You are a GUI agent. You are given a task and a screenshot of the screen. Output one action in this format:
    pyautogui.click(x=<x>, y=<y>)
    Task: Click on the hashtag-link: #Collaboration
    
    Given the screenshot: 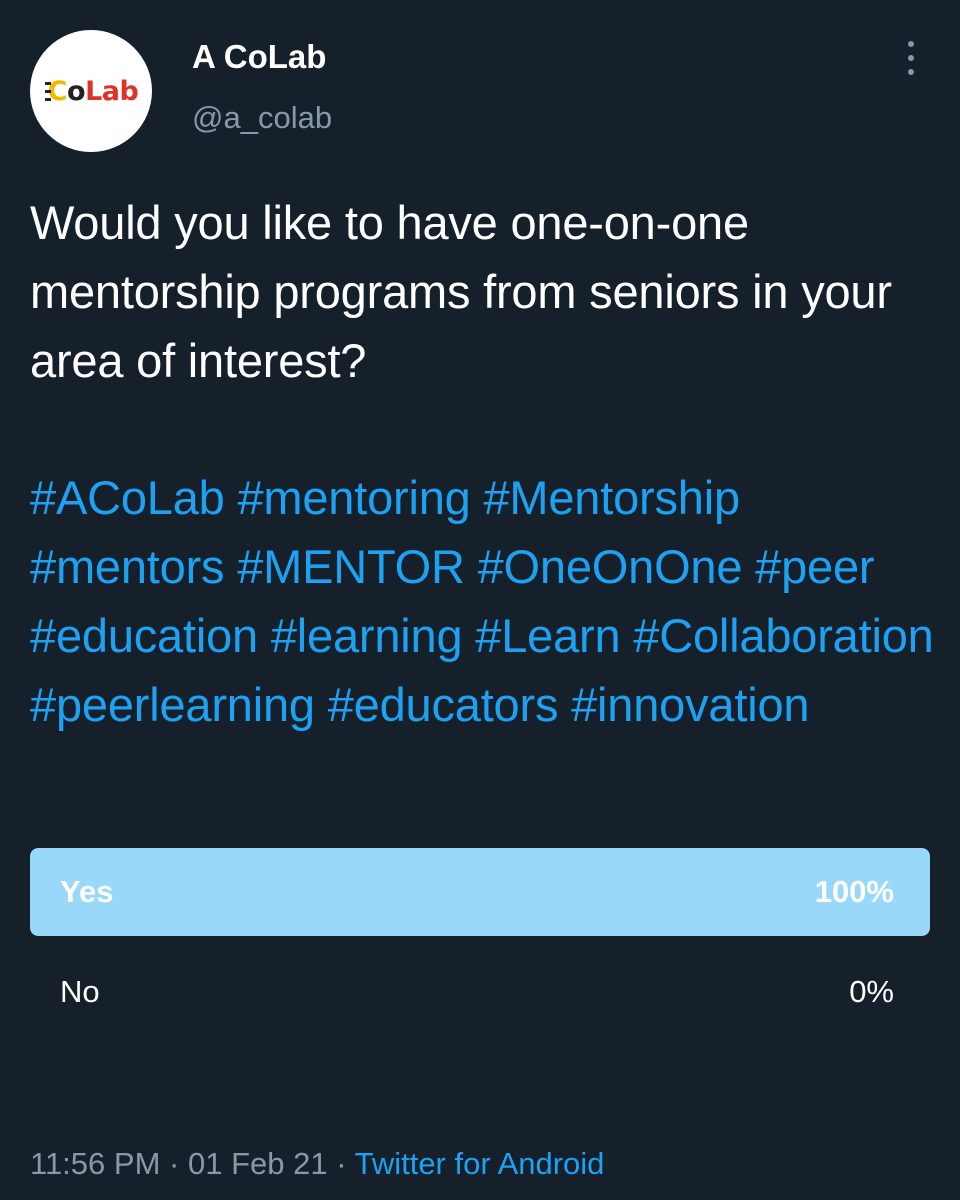 What is the action you would take?
    pyautogui.click(x=783, y=635)
    